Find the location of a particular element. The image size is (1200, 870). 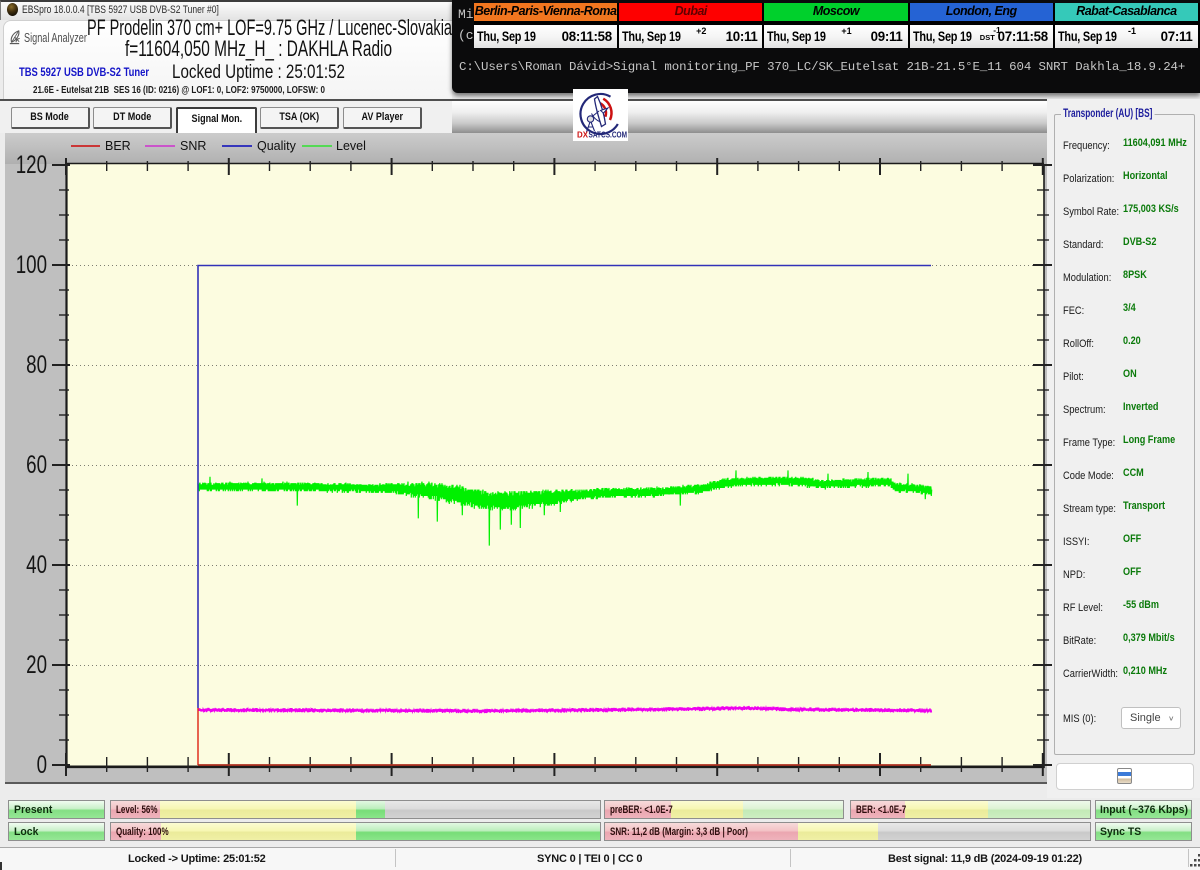

svg-text: DX is located at coordinates (583, 135).